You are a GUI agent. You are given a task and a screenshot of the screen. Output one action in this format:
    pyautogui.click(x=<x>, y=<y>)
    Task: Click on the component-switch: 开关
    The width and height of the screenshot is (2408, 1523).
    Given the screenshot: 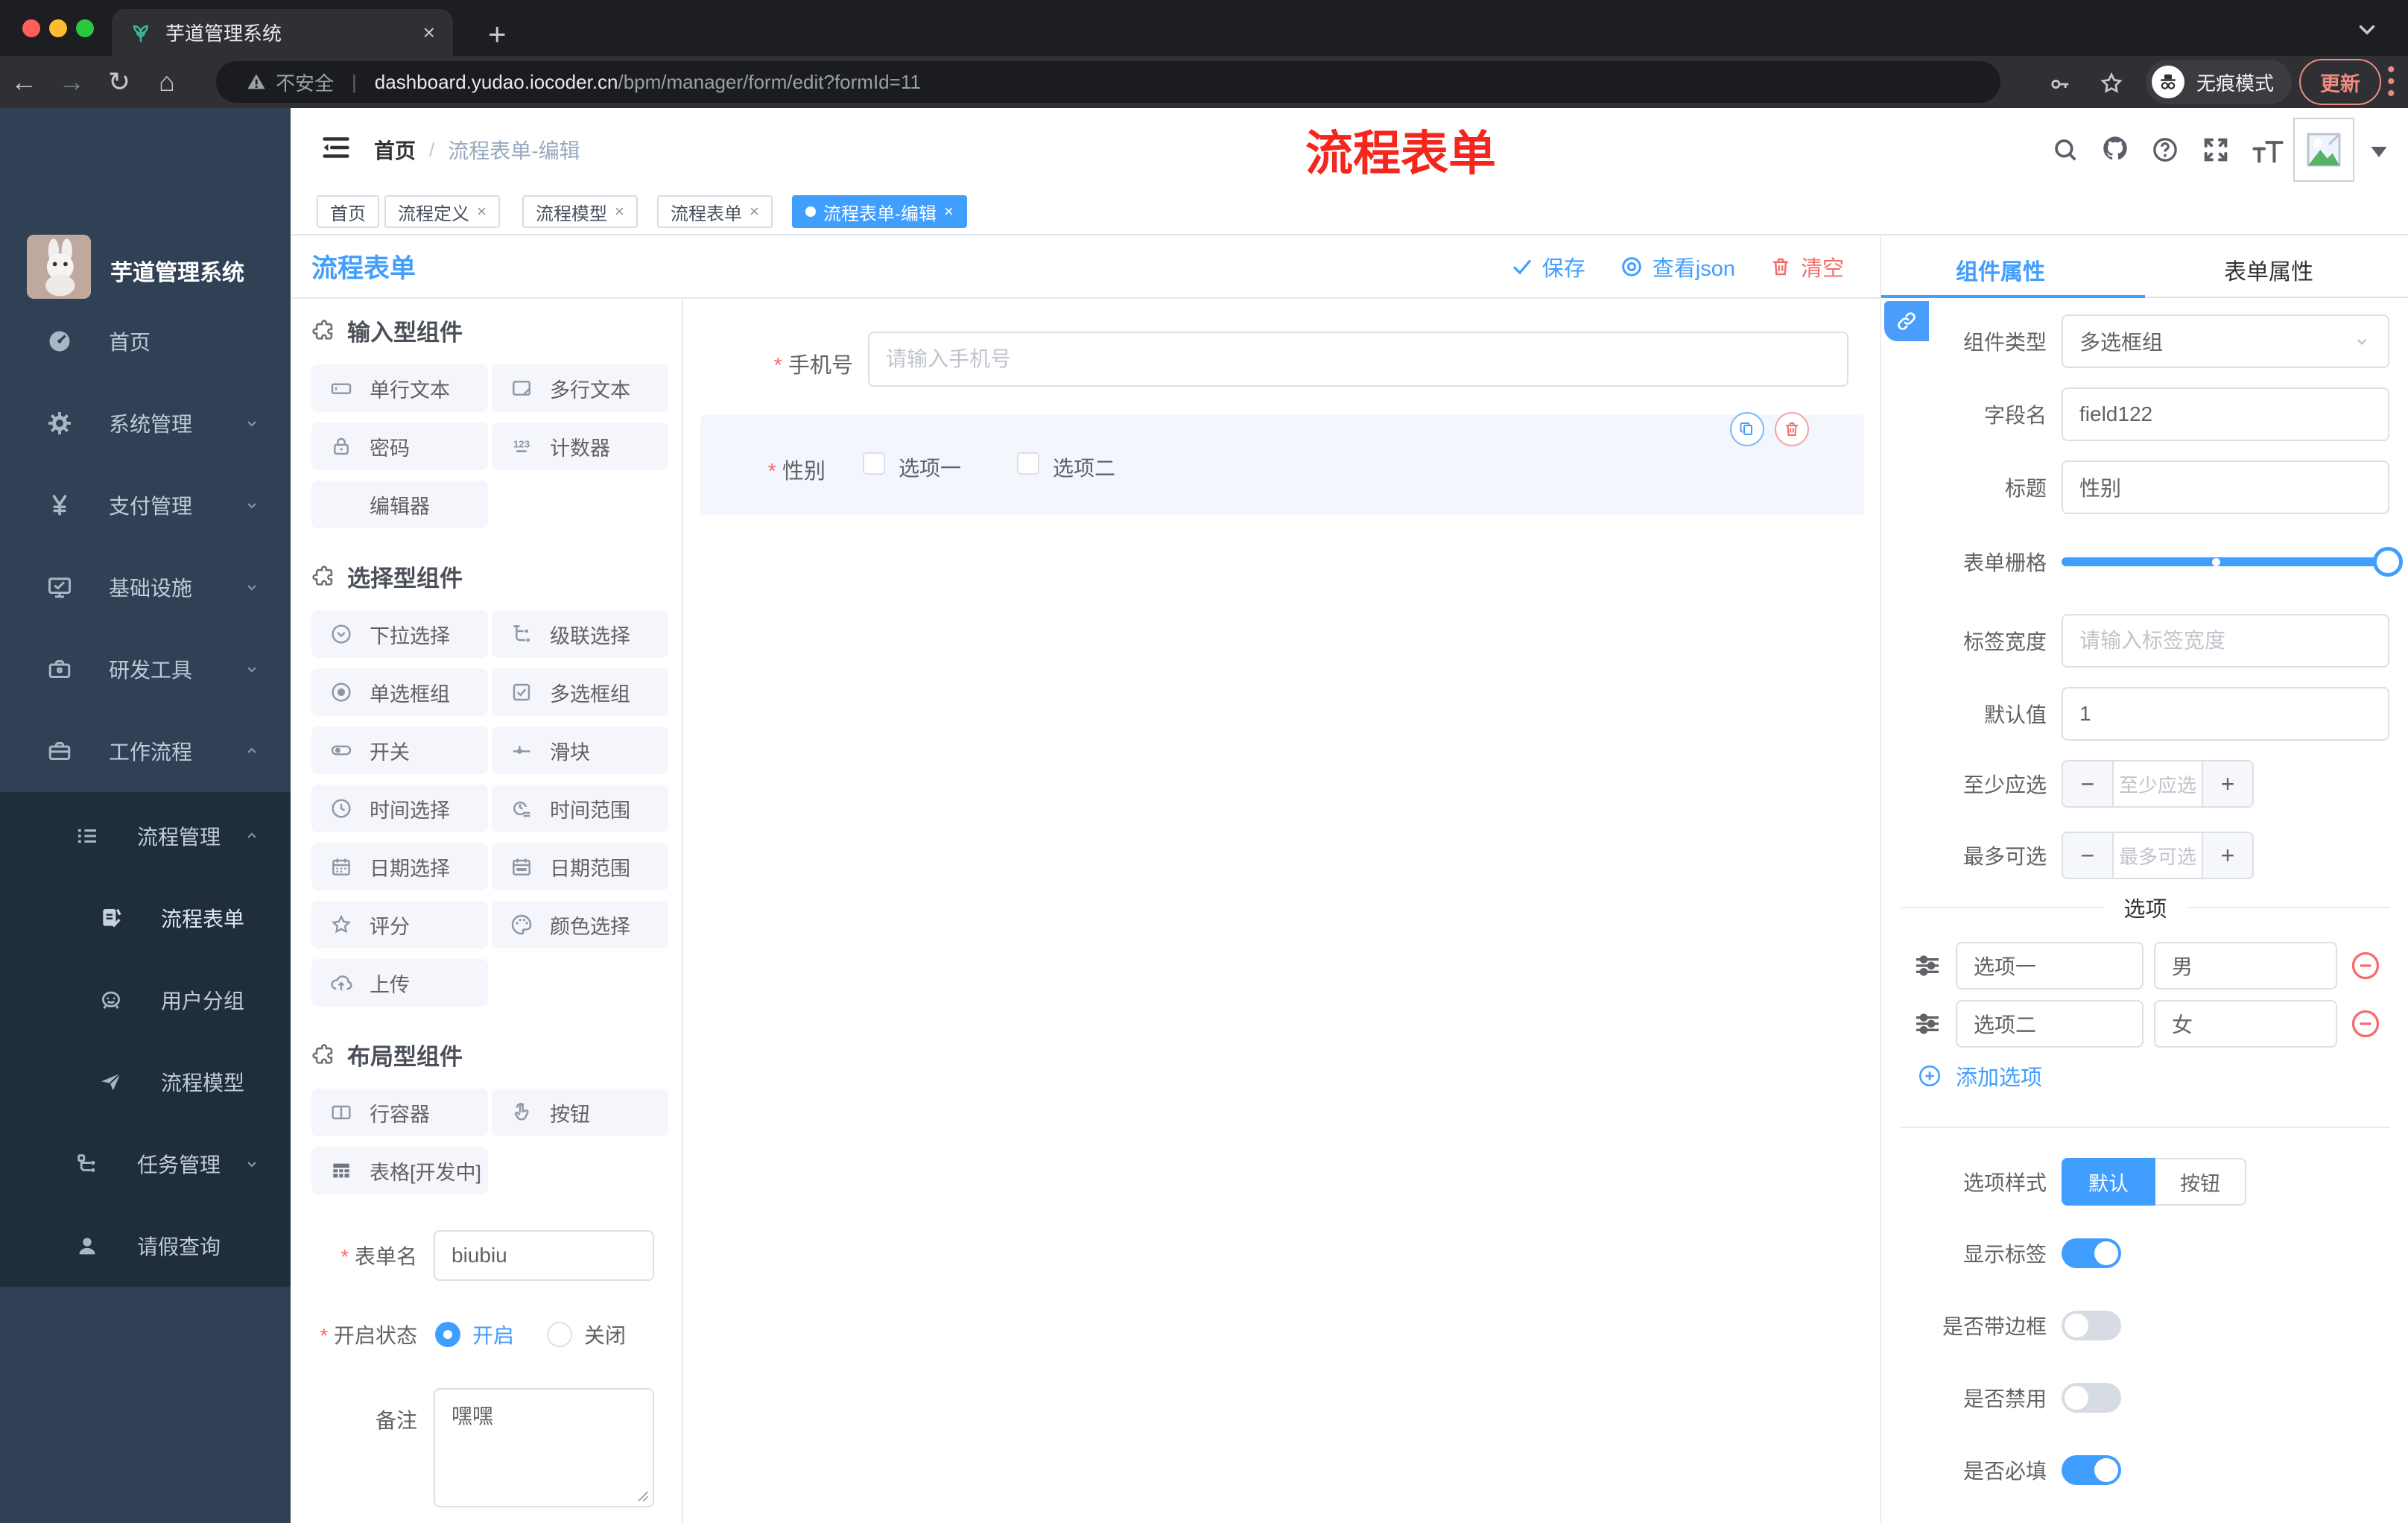 What is the action you would take?
    pyautogui.click(x=399, y=750)
    